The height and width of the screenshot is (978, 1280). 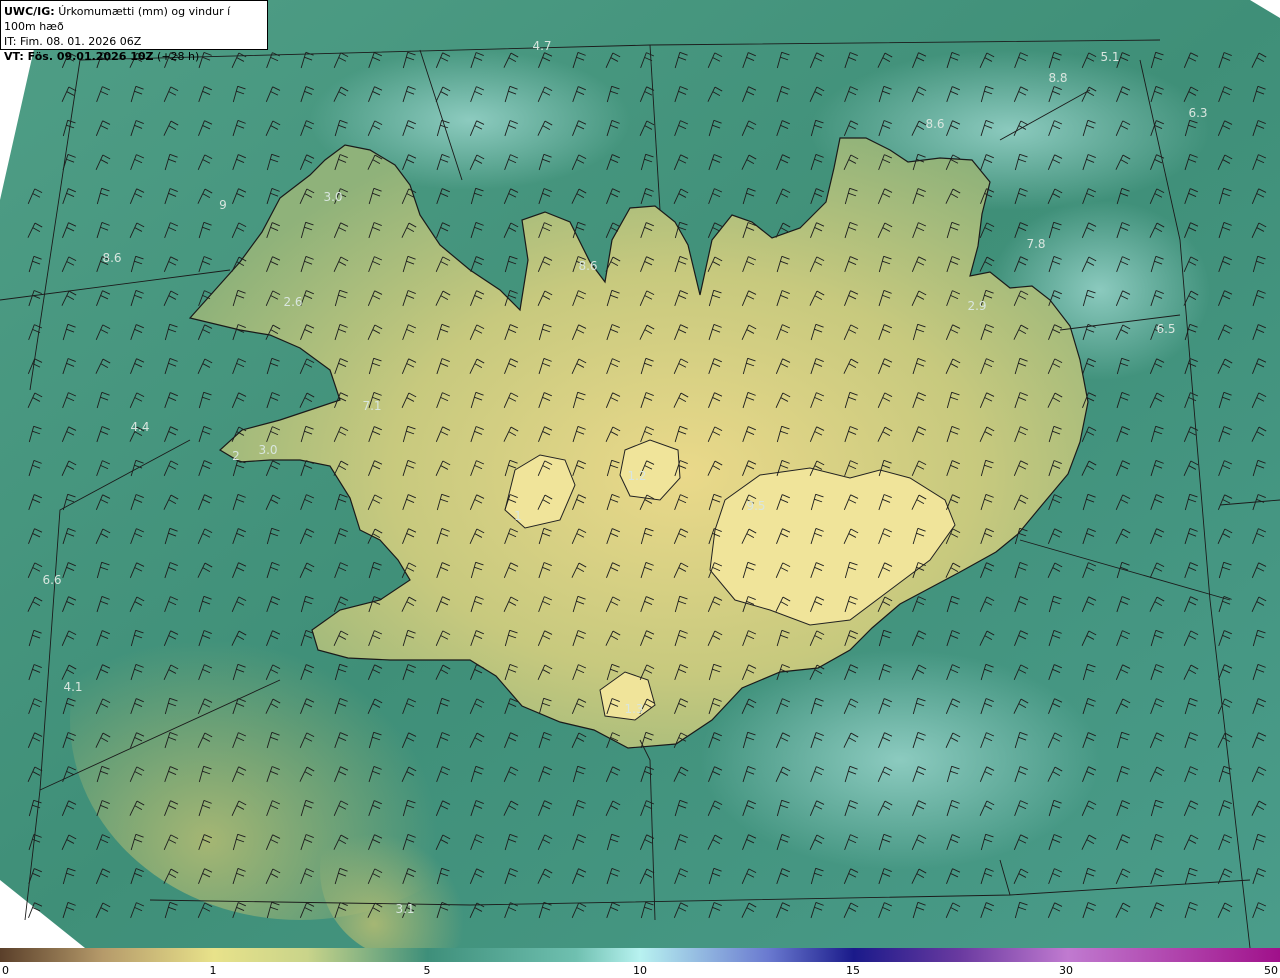 What do you see at coordinates (636, 476) in the screenshot?
I see `precip-value-label: 1.2` at bounding box center [636, 476].